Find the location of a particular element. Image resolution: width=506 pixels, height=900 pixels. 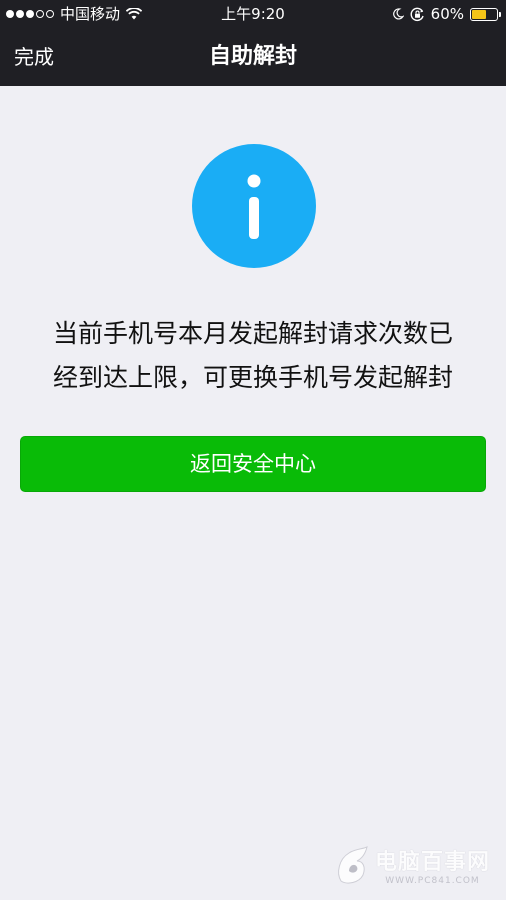

watermark: 电脑百事网 WWW.PC841.COM is located at coordinates (412, 865).